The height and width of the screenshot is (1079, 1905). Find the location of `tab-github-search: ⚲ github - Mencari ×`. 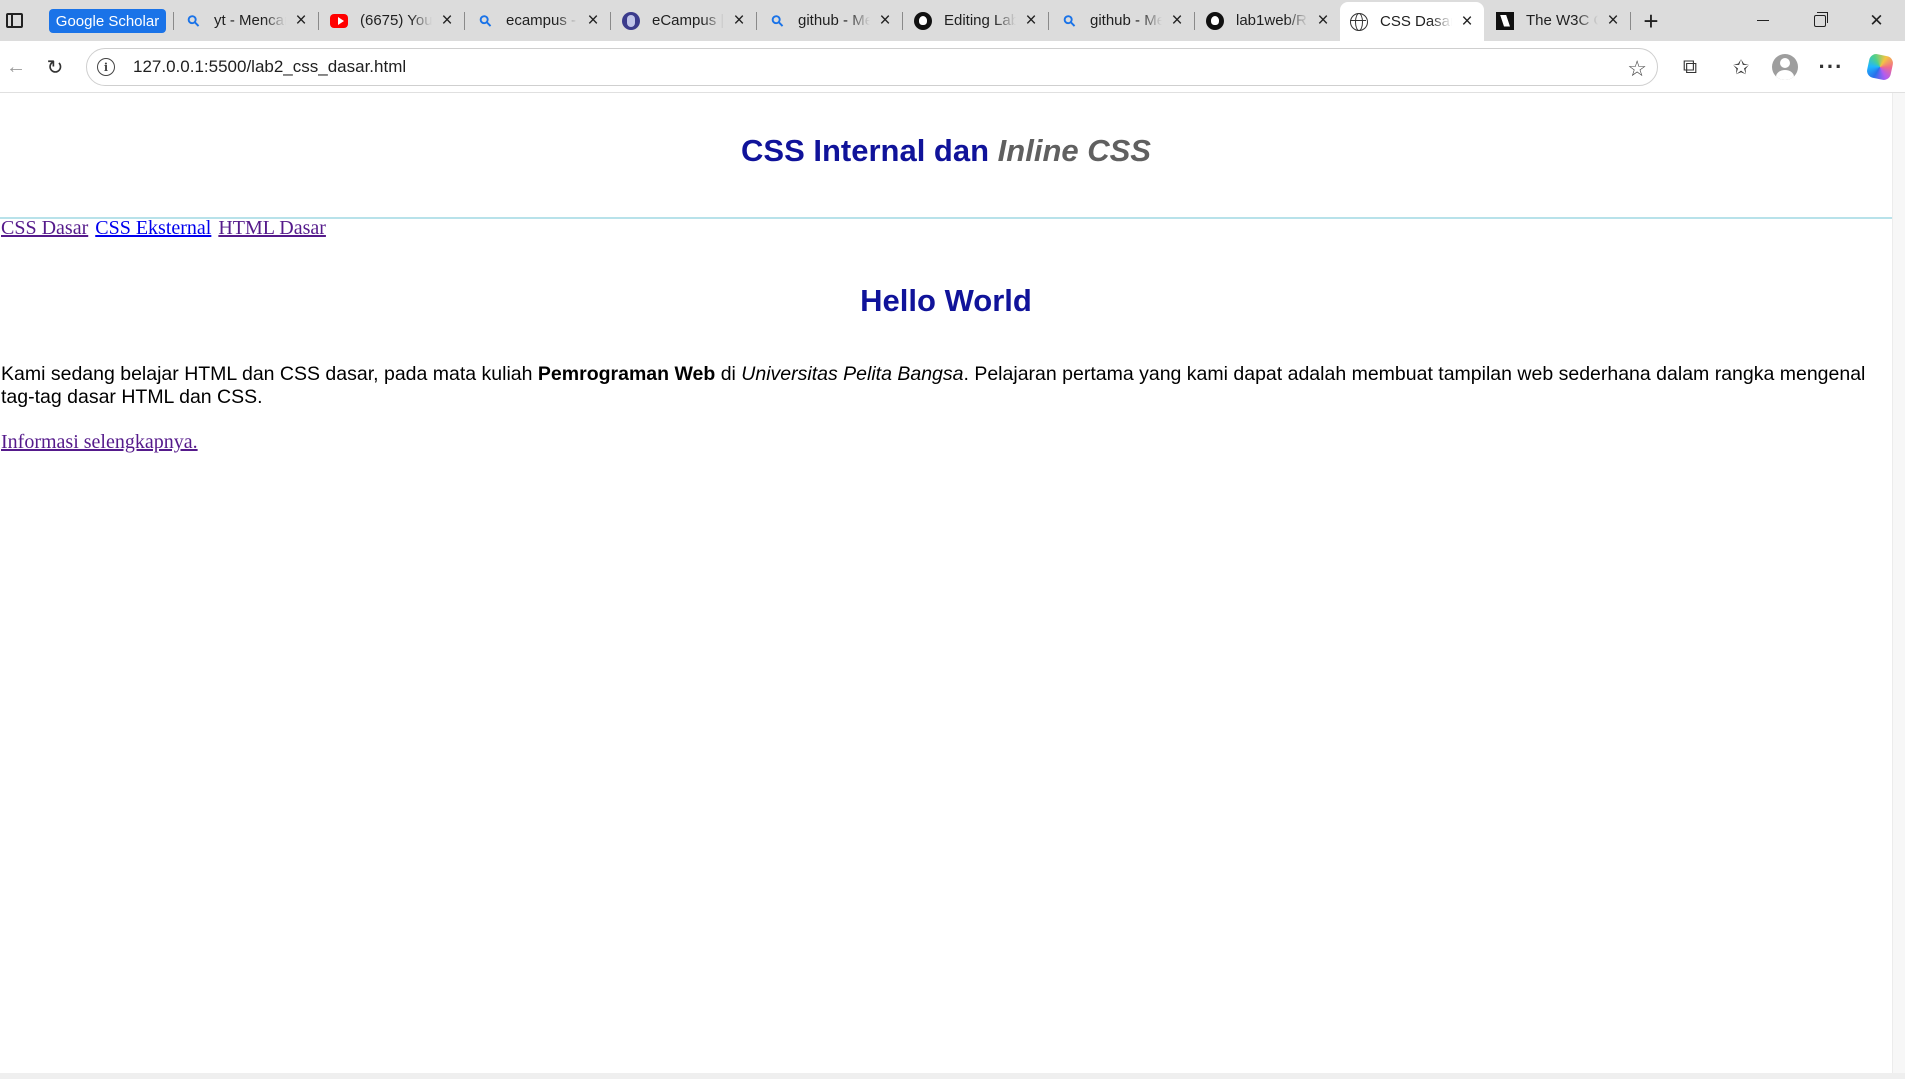

tab-github-search: ⚲ github - Mencari × is located at coordinates (830, 20).